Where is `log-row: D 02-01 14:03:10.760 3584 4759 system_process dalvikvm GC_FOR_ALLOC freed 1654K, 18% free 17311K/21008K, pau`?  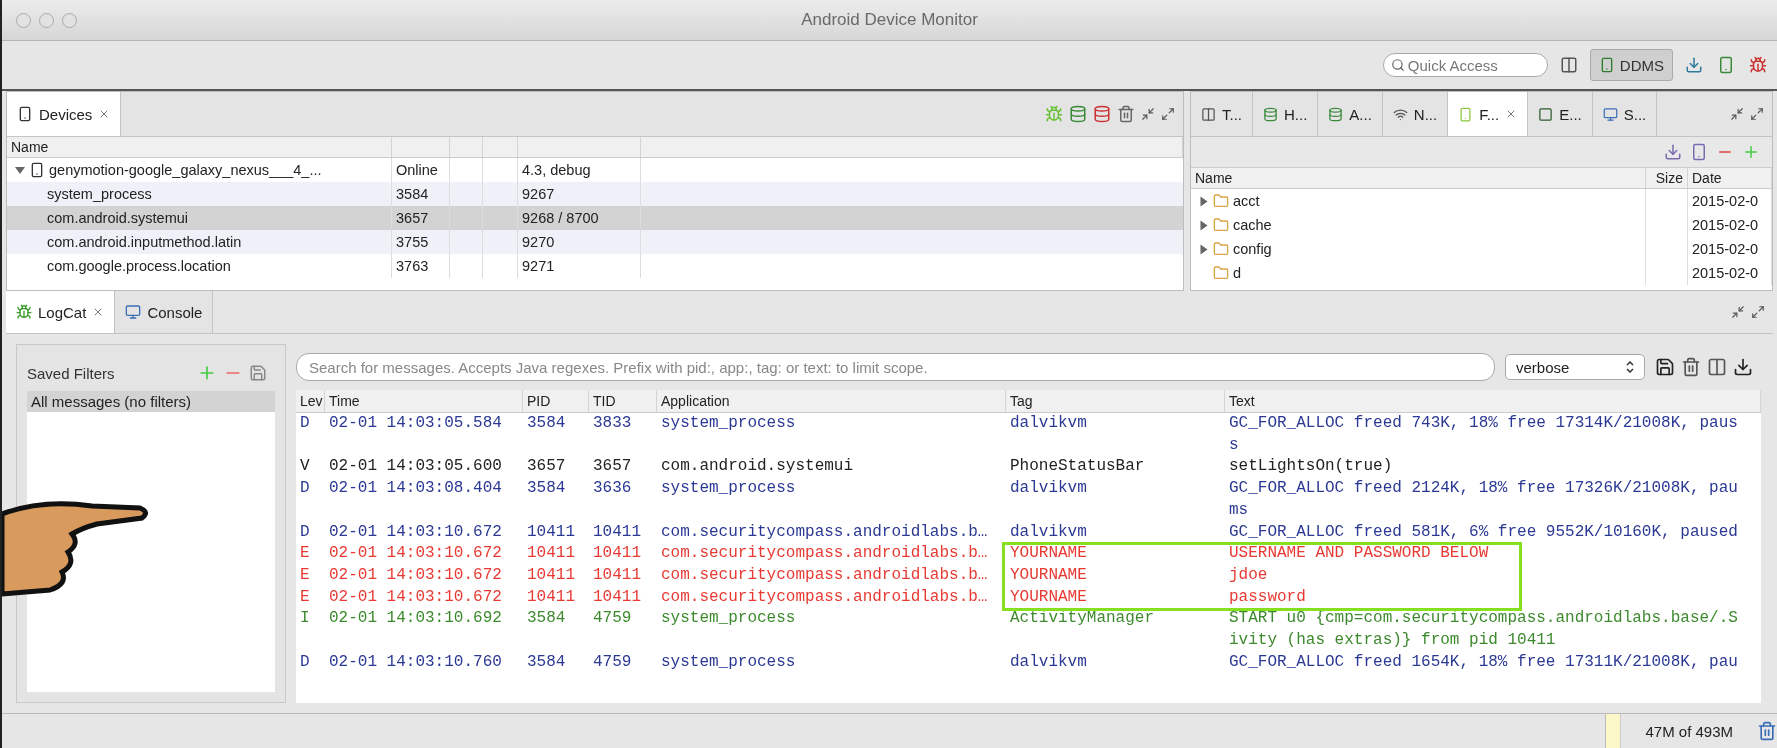
log-row: D 02-01 14:03:10.760 3584 4759 system_process dalvikvm GC_FOR_ALLOC freed 1654K, 18% free 17311K/21008K, pau is located at coordinates (1028, 662).